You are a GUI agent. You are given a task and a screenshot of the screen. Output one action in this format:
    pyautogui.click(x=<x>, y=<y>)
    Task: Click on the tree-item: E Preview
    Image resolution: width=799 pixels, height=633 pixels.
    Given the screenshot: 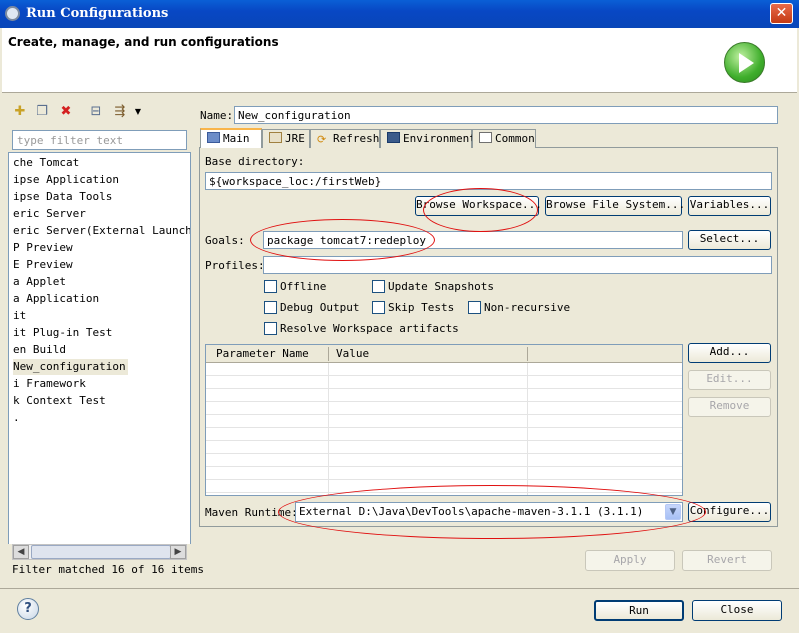 What is the action you would take?
    pyautogui.click(x=43, y=265)
    